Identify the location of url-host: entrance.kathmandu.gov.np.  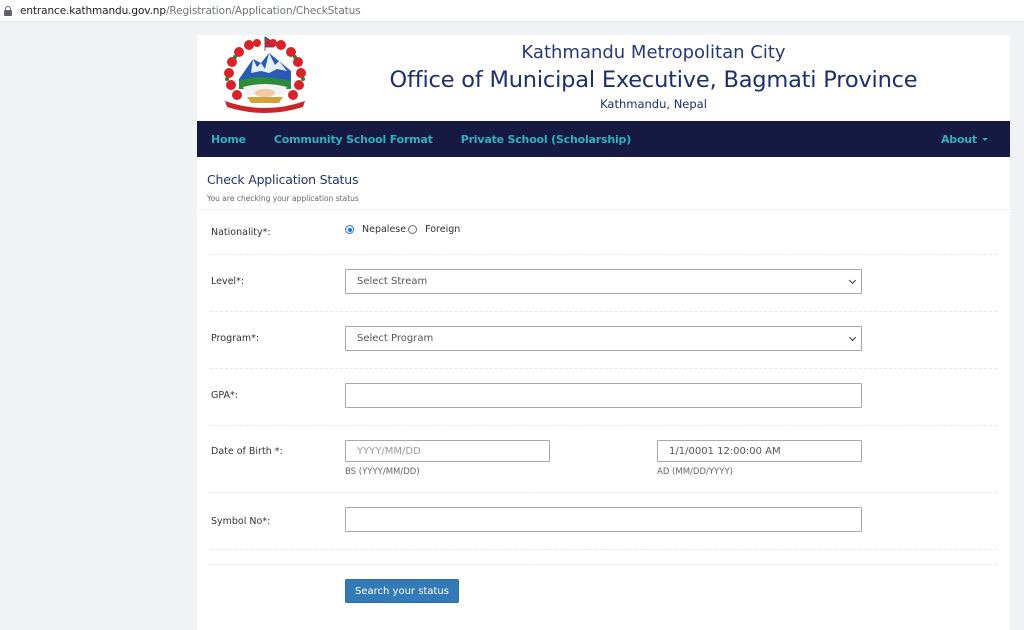
(93, 10).